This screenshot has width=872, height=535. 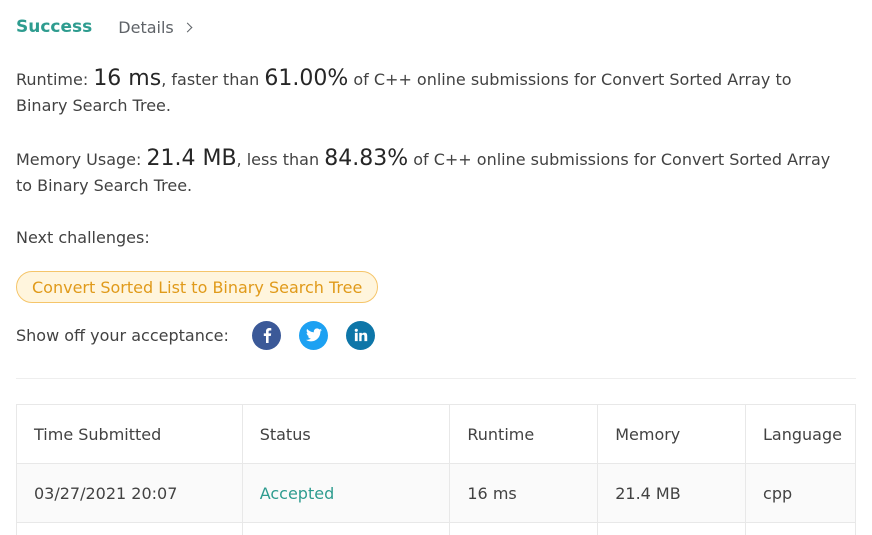 What do you see at coordinates (524, 434) in the screenshot?
I see `column-header-runtime: Runtime` at bounding box center [524, 434].